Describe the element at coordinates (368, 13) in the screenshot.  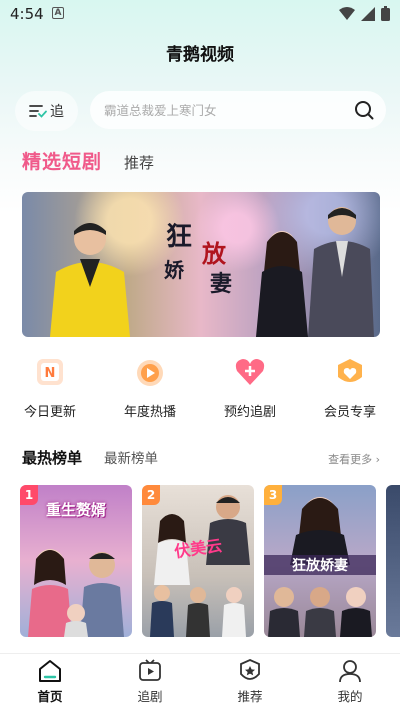
I see `signal-icon` at that location.